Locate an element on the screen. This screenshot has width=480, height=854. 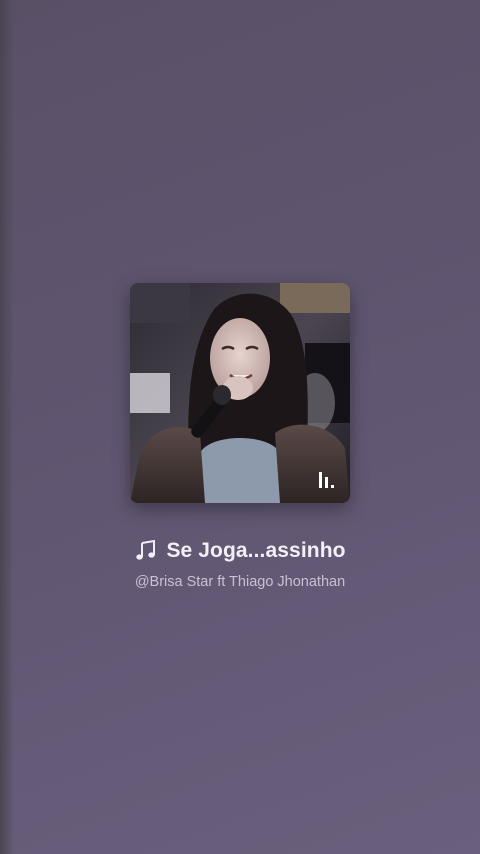
track-artist: @Brisa Star ft Thiago Jhonathan is located at coordinates (240, 582).